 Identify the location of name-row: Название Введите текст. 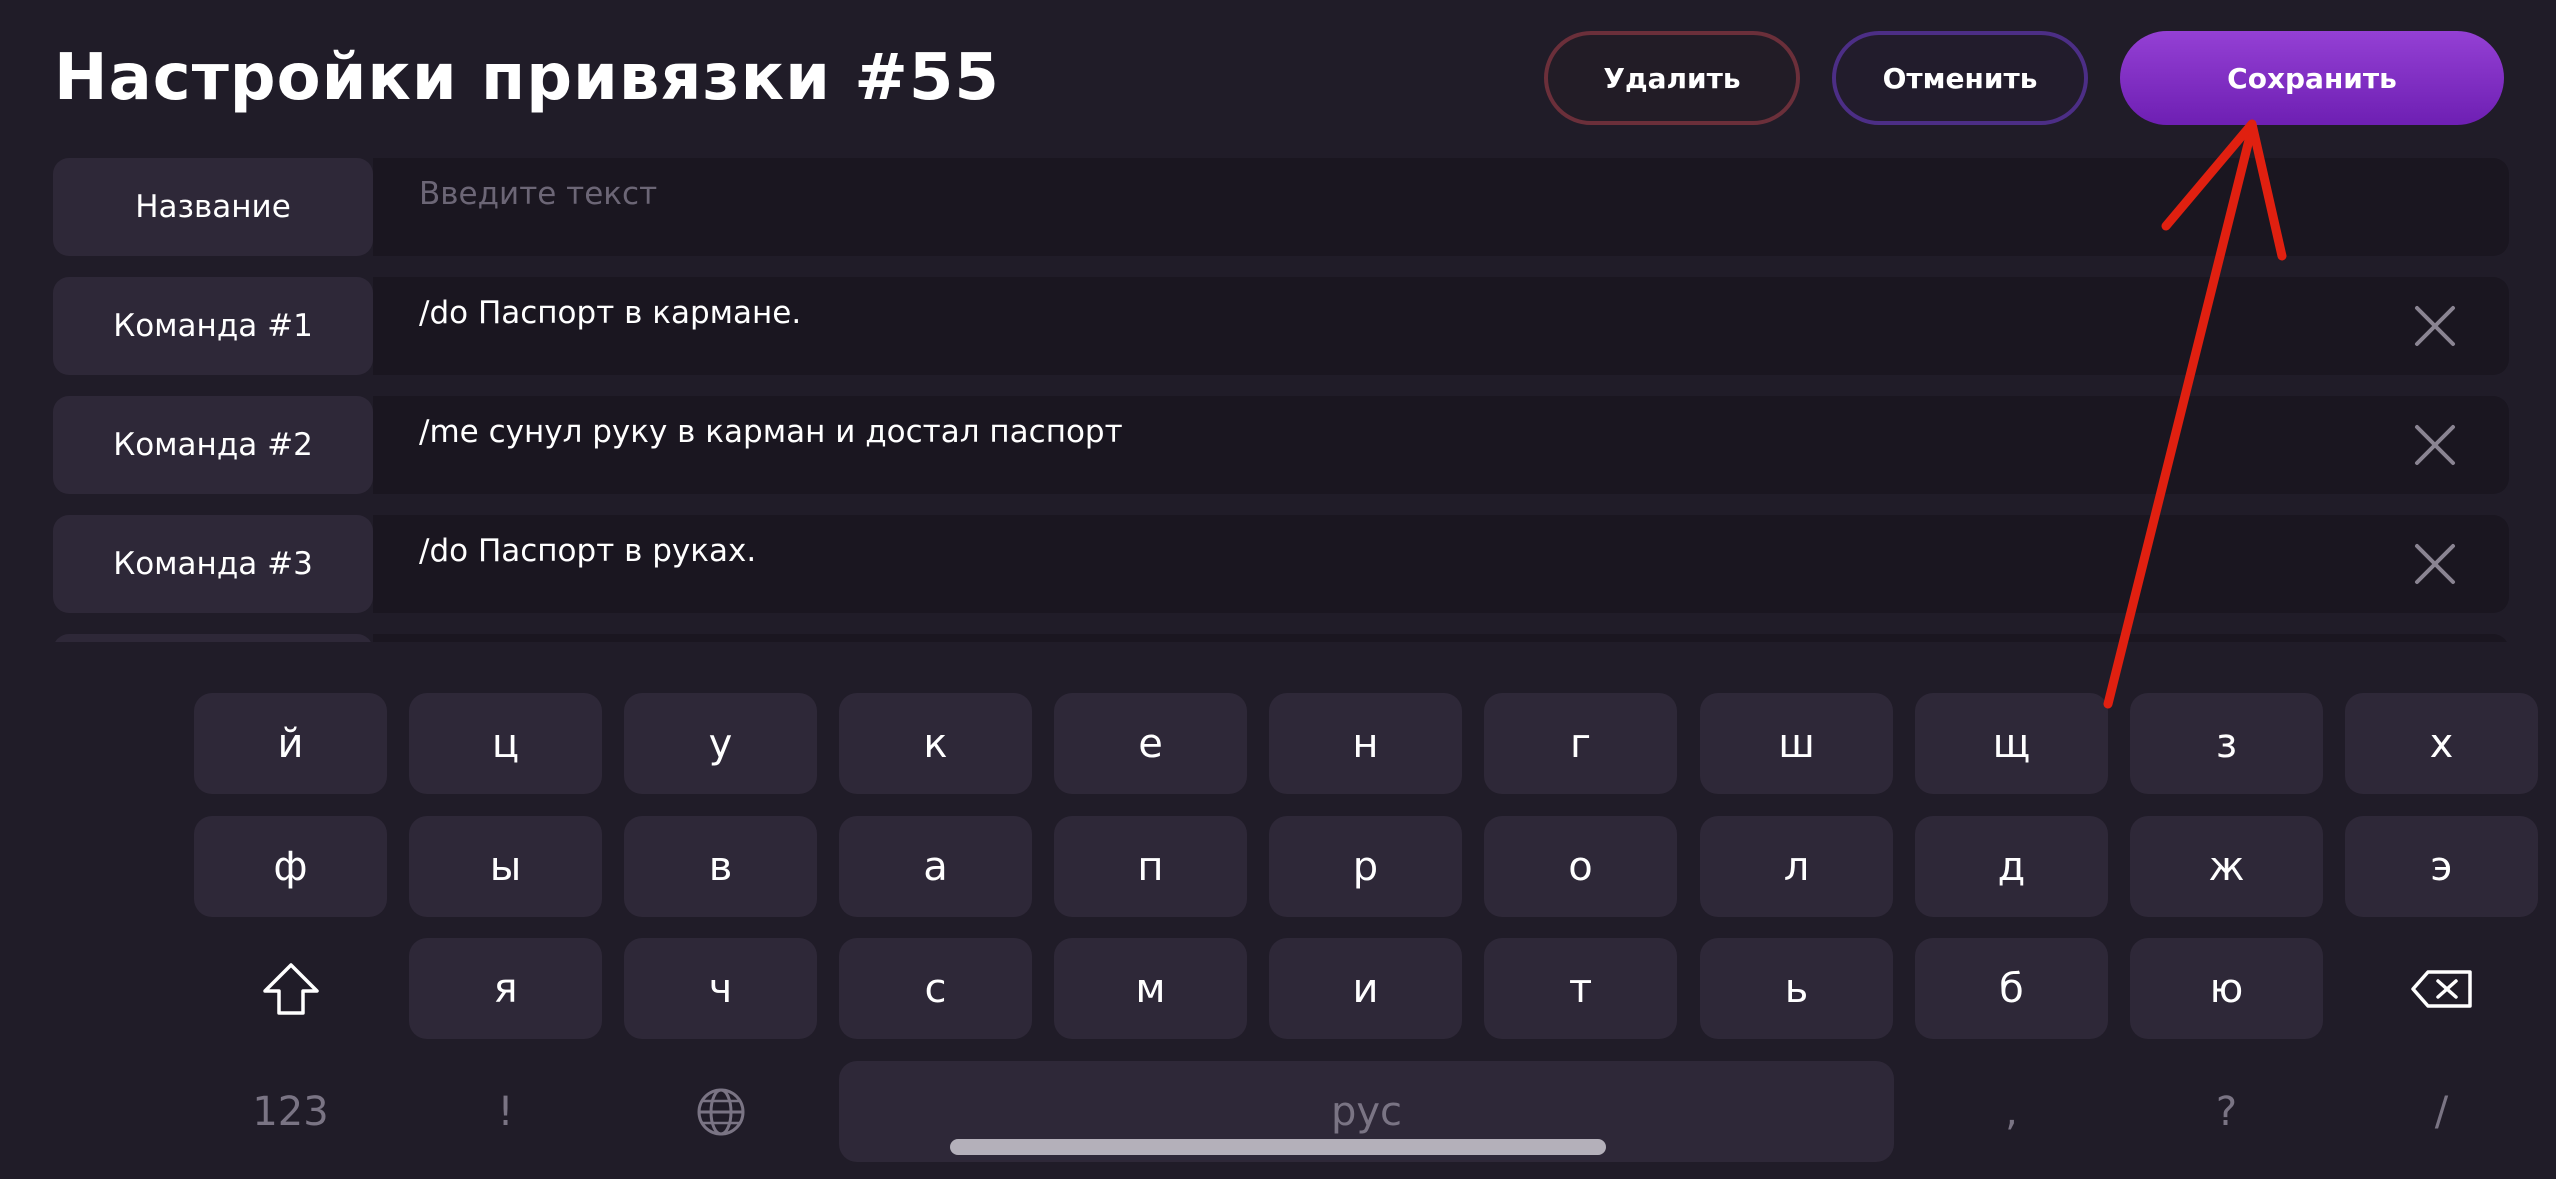
(1281, 207).